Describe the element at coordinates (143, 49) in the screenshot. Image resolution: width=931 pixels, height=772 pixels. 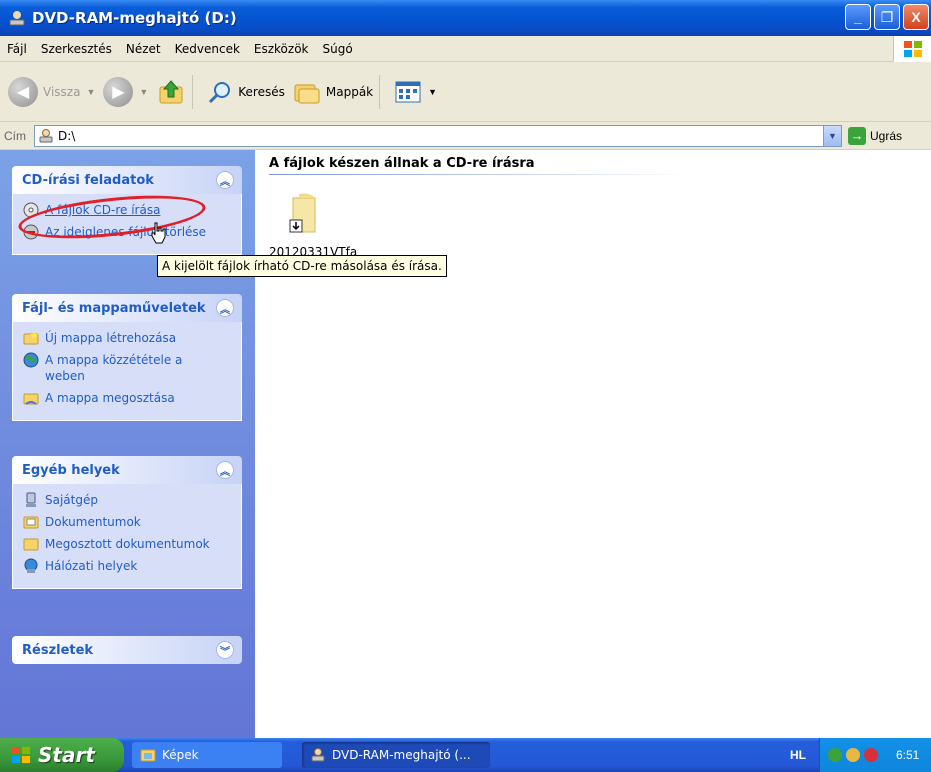
I see `menu-view: Nézet` at that location.